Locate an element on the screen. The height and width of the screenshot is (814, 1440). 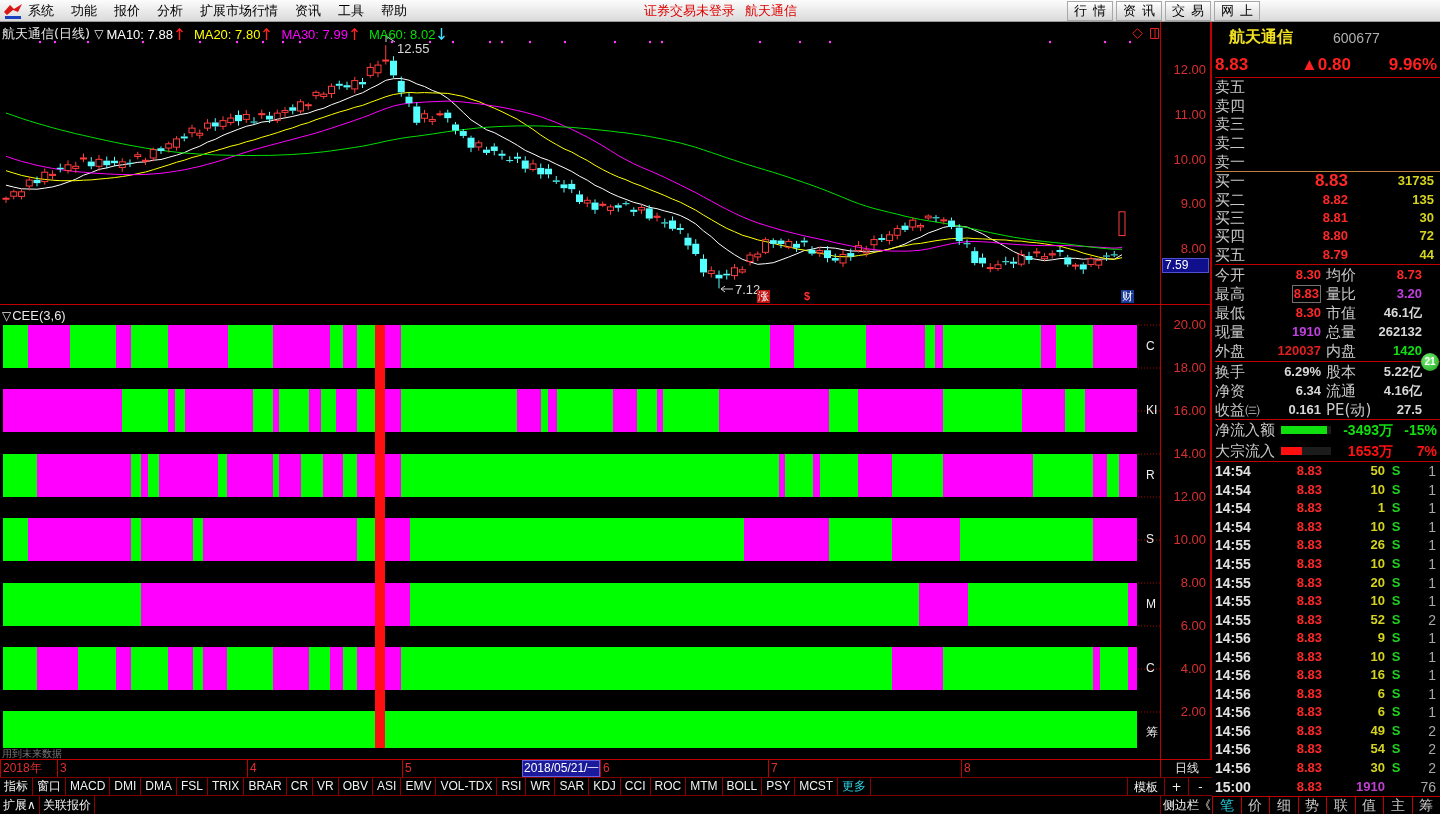
indicator-tab: BOLL is located at coordinates (742, 786).